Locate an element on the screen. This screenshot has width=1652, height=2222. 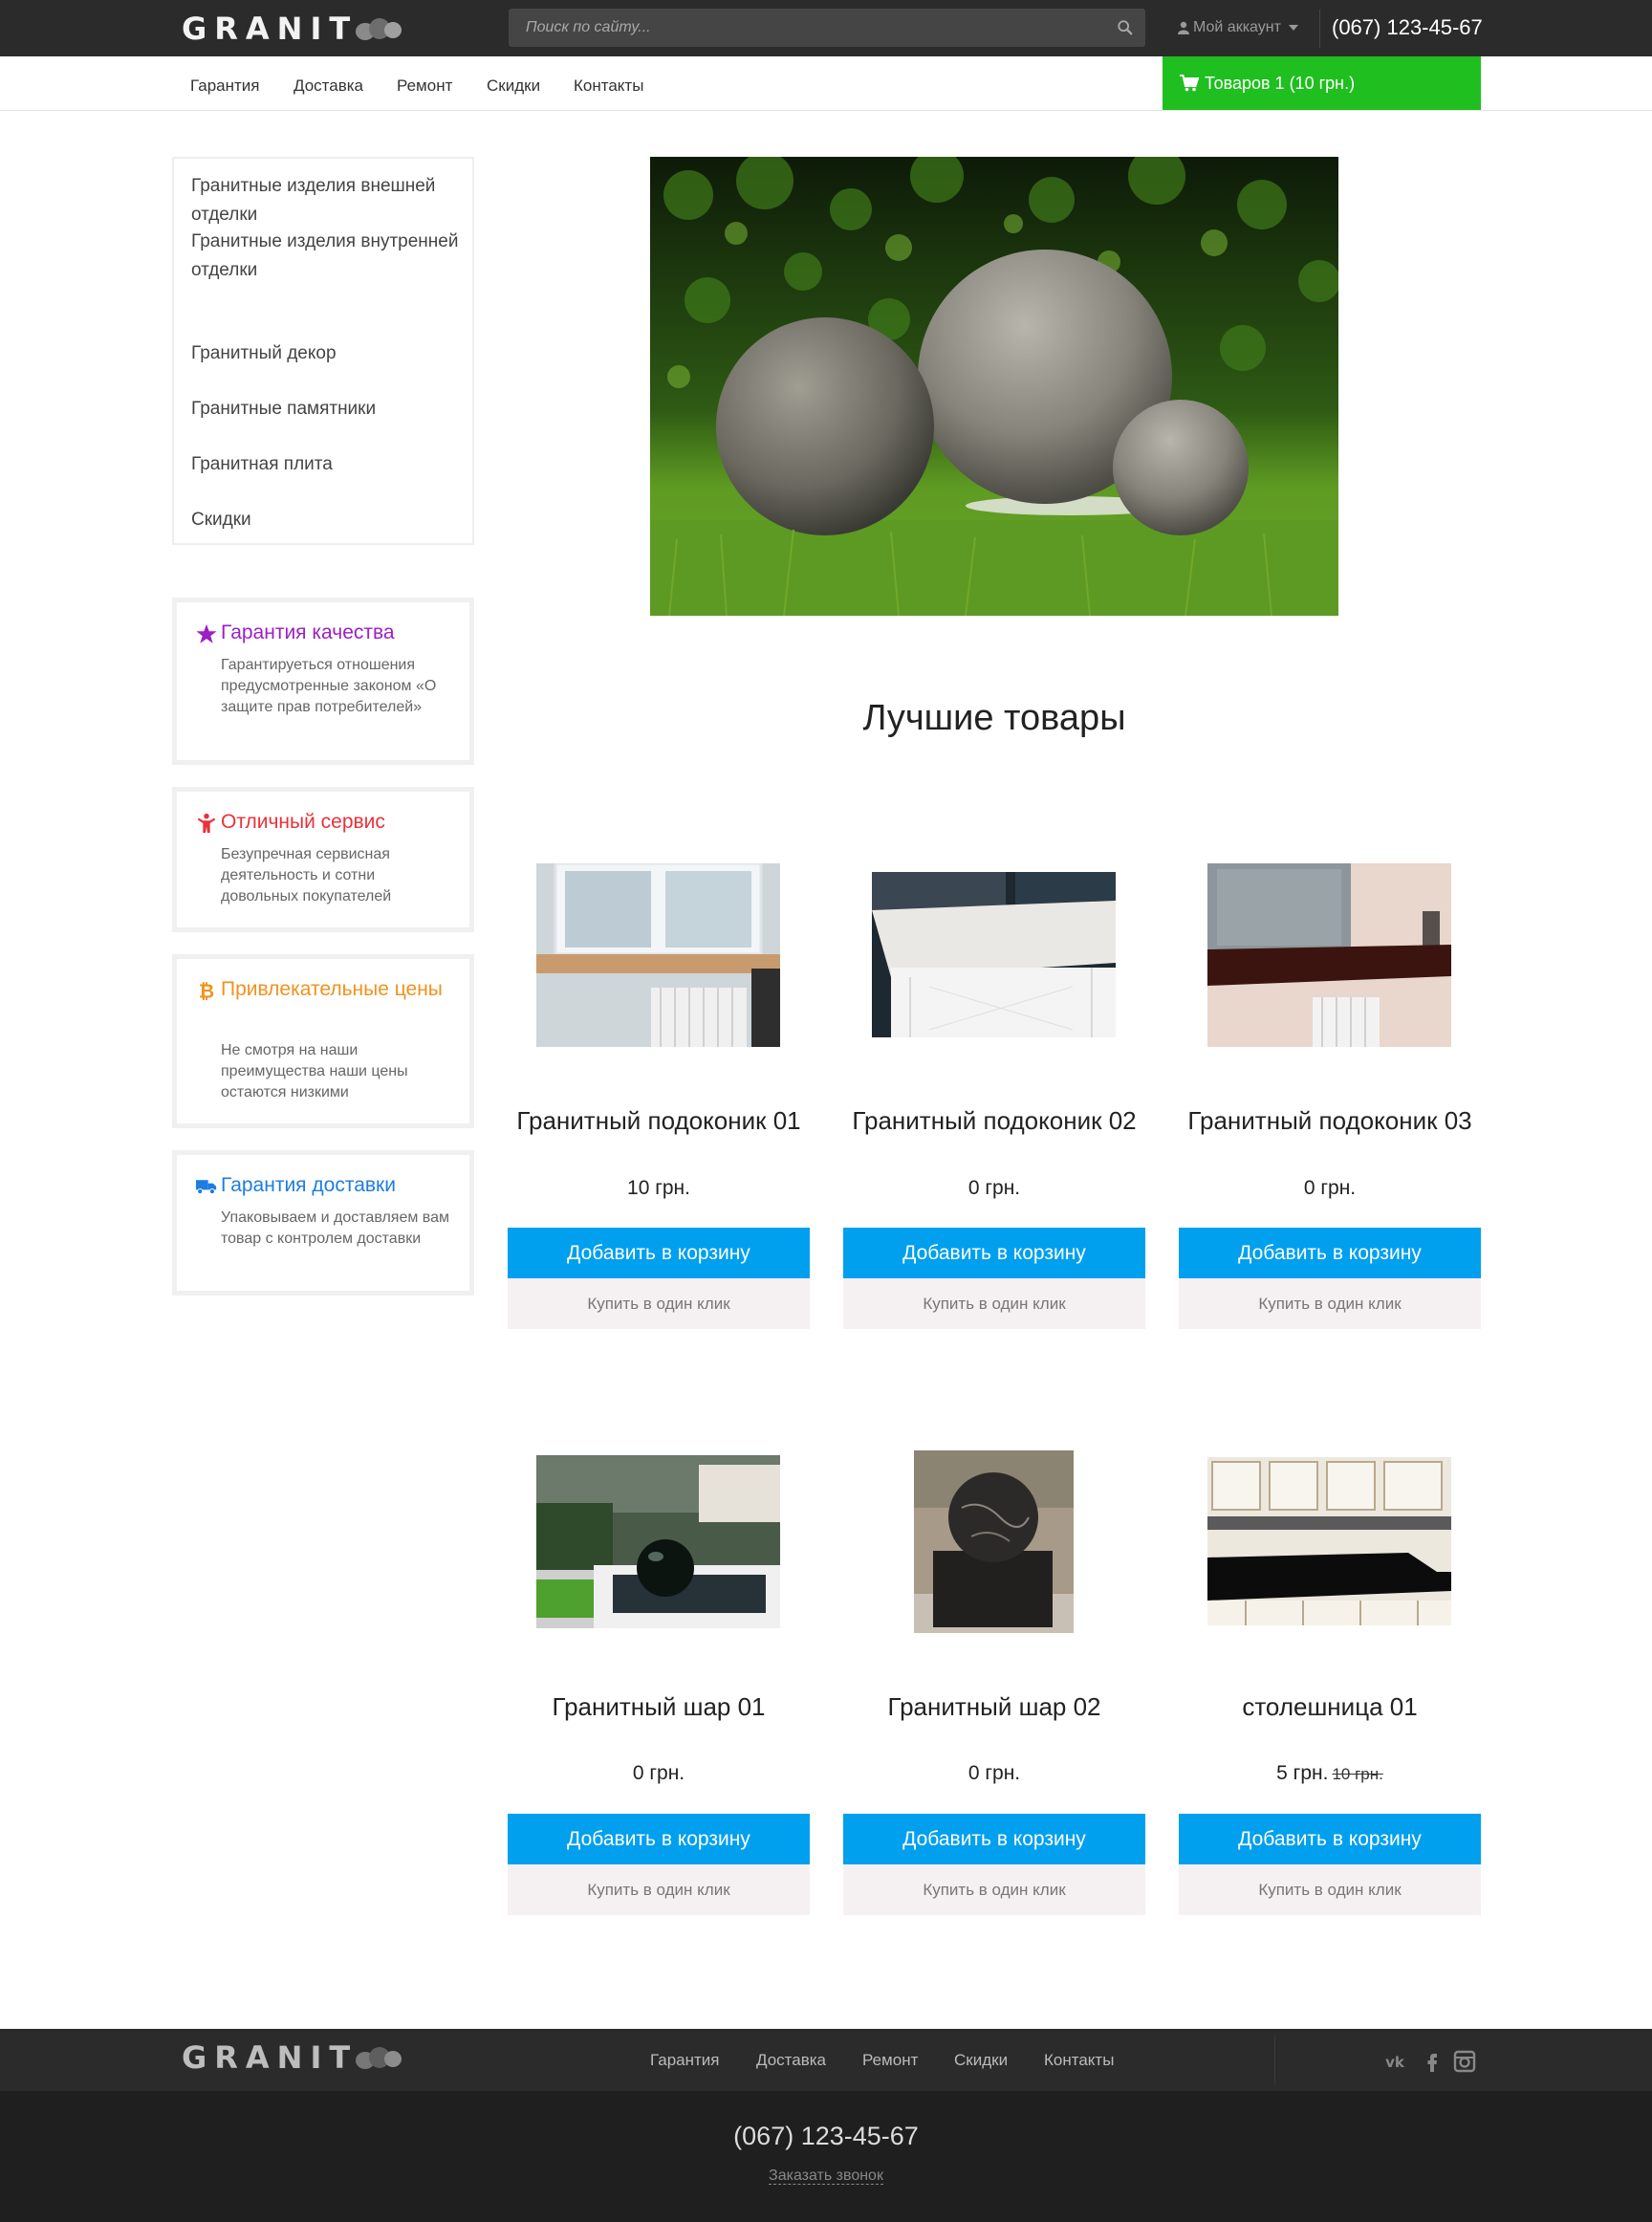
top-bar: GRANIT Мой аккаунт (067) 123-45-67 is located at coordinates (826, 28).